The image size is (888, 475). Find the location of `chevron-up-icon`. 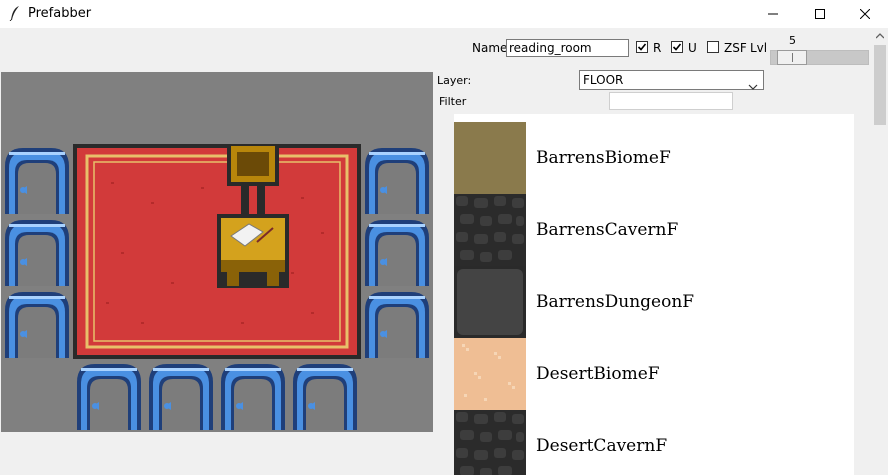

chevron-up-icon is located at coordinates (880, 36).